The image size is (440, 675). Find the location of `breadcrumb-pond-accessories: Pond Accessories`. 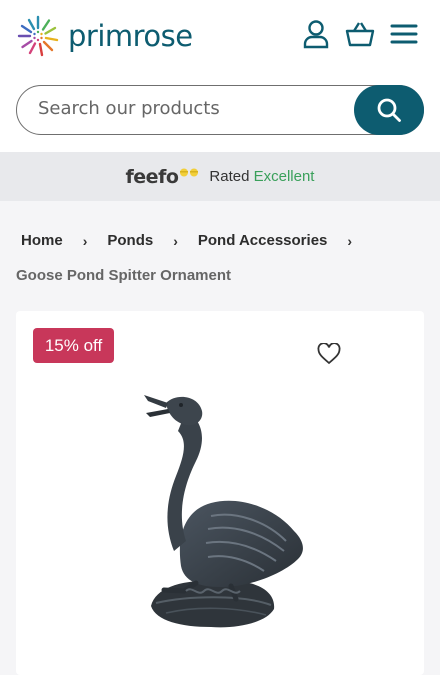

breadcrumb-pond-accessories: Pond Accessories is located at coordinates (263, 240).